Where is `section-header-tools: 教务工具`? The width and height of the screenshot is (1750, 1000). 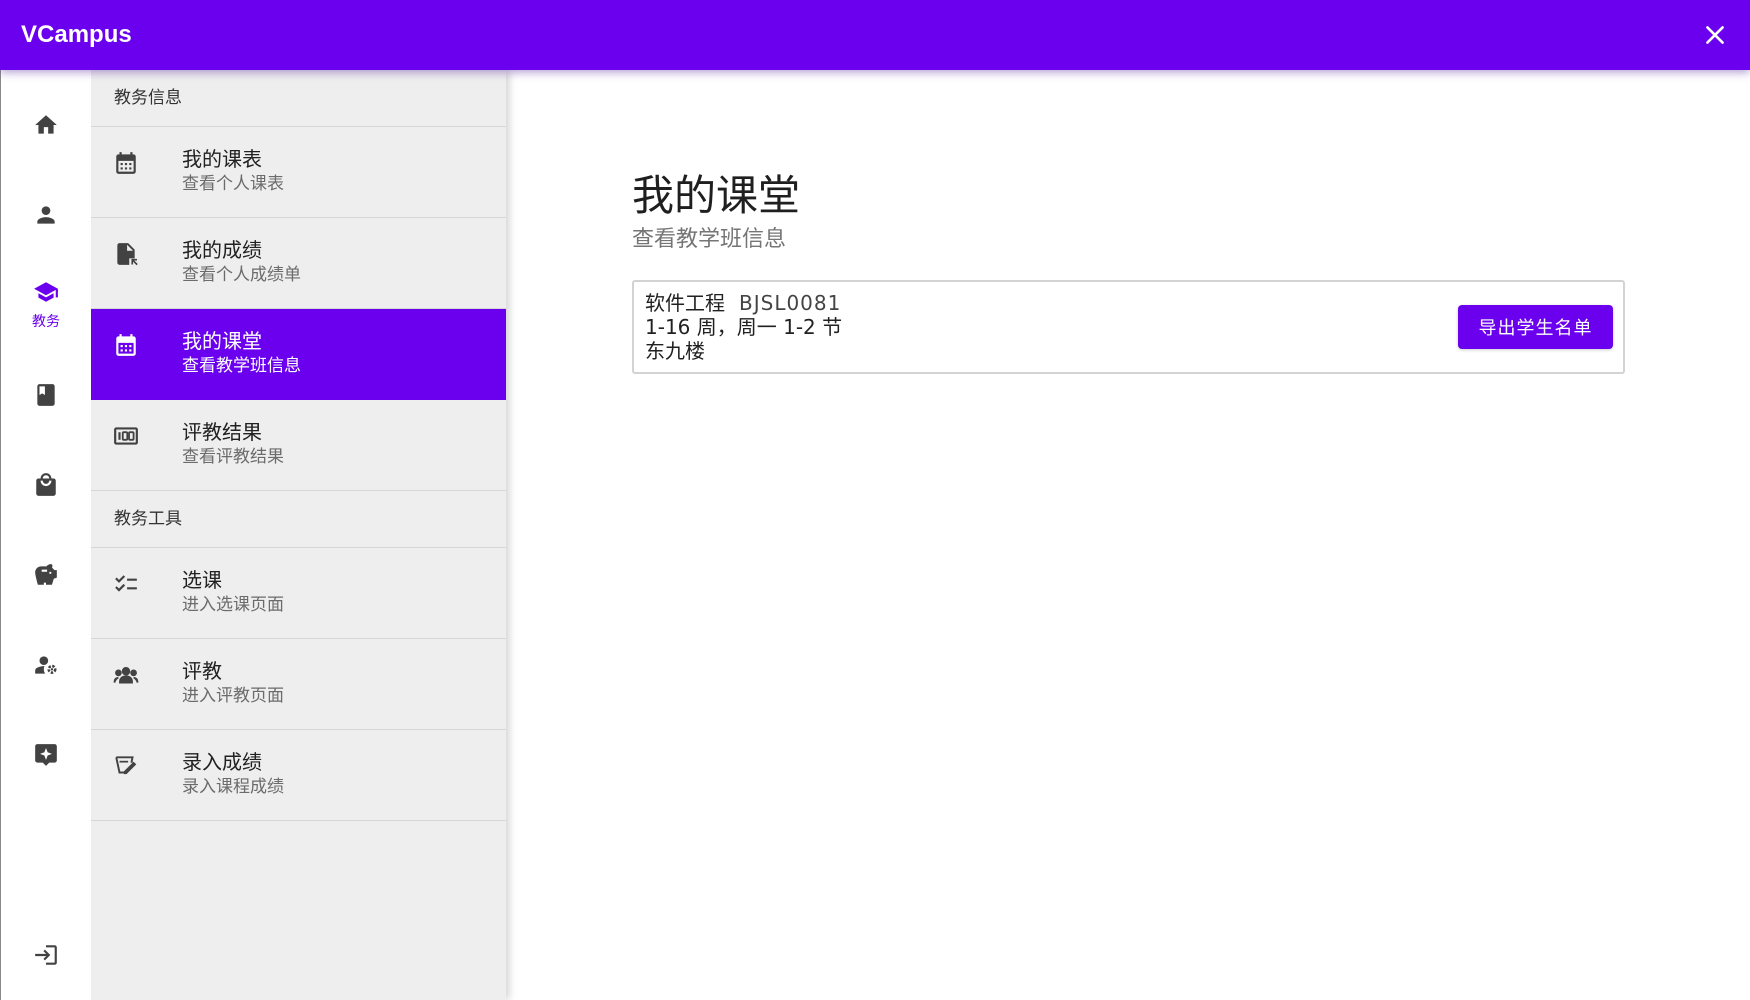
section-header-tools: 教务工具 is located at coordinates (298, 519).